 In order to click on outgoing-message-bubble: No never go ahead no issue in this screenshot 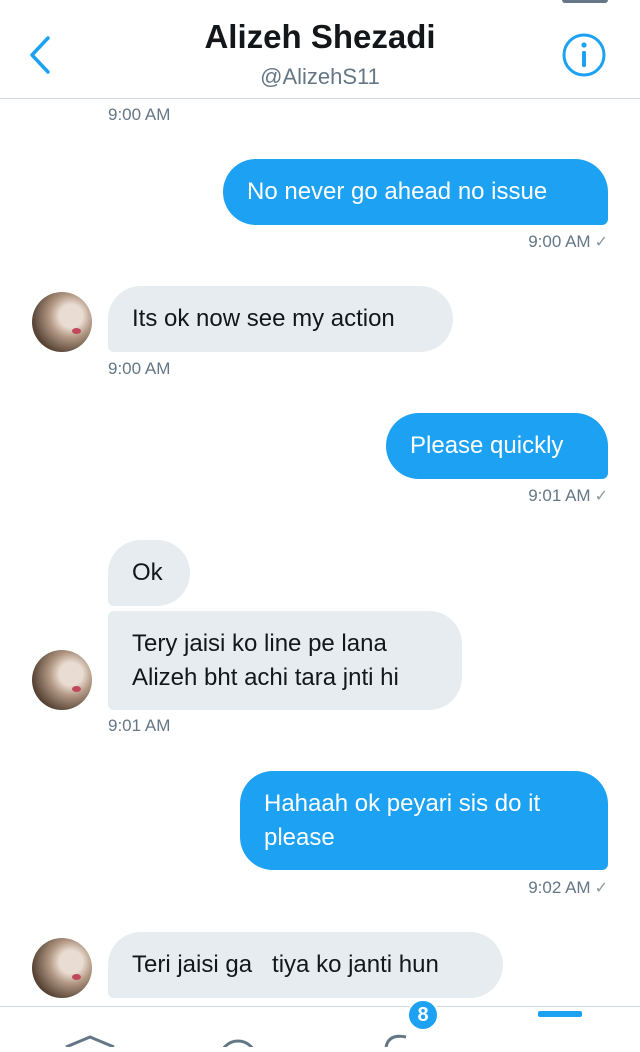, I will do `click(415, 192)`.